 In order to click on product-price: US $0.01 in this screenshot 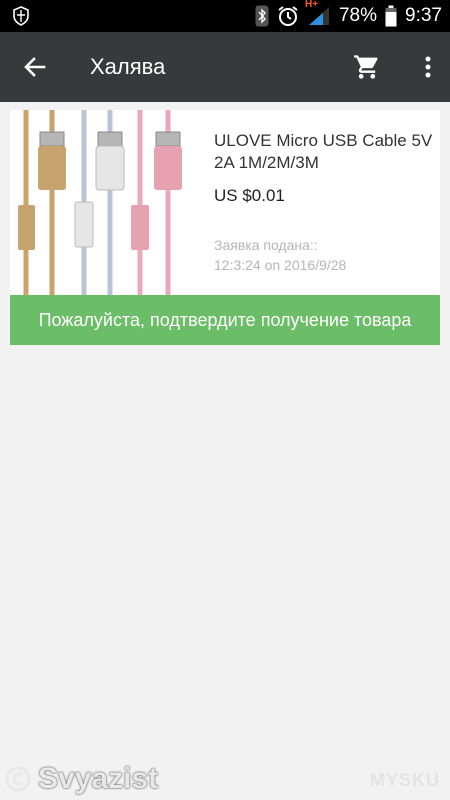, I will do `click(249, 195)`.